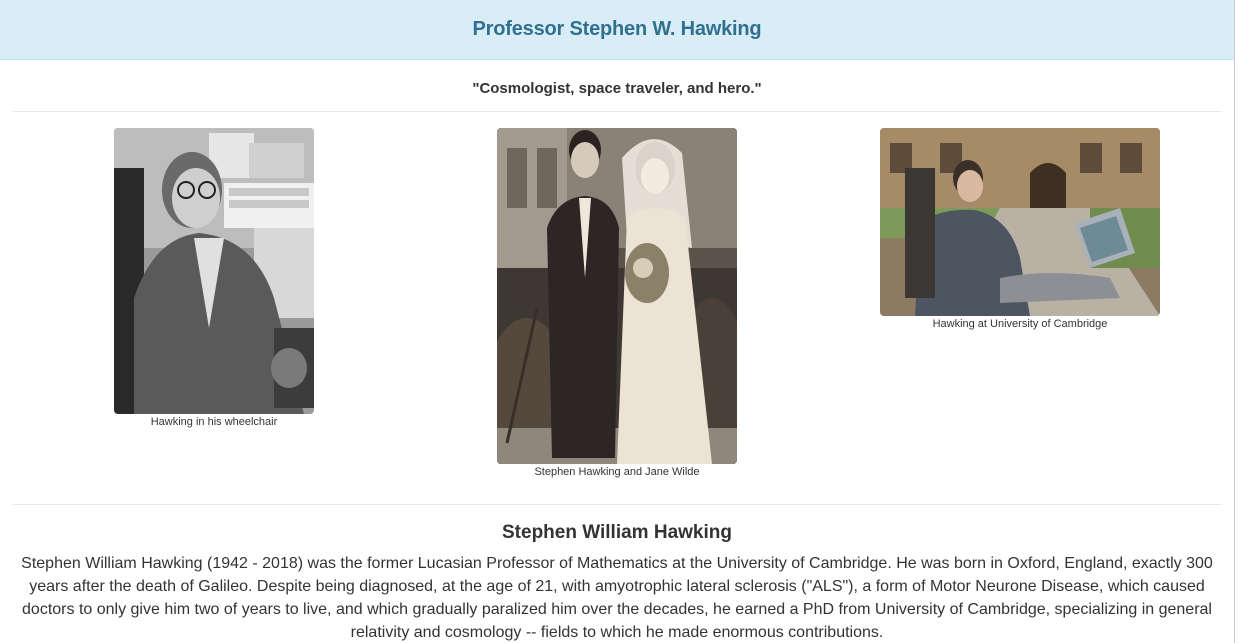 The width and height of the screenshot is (1239, 643). I want to click on figure-cambridge: Hawking at University of Cambridge, so click(1020, 229).